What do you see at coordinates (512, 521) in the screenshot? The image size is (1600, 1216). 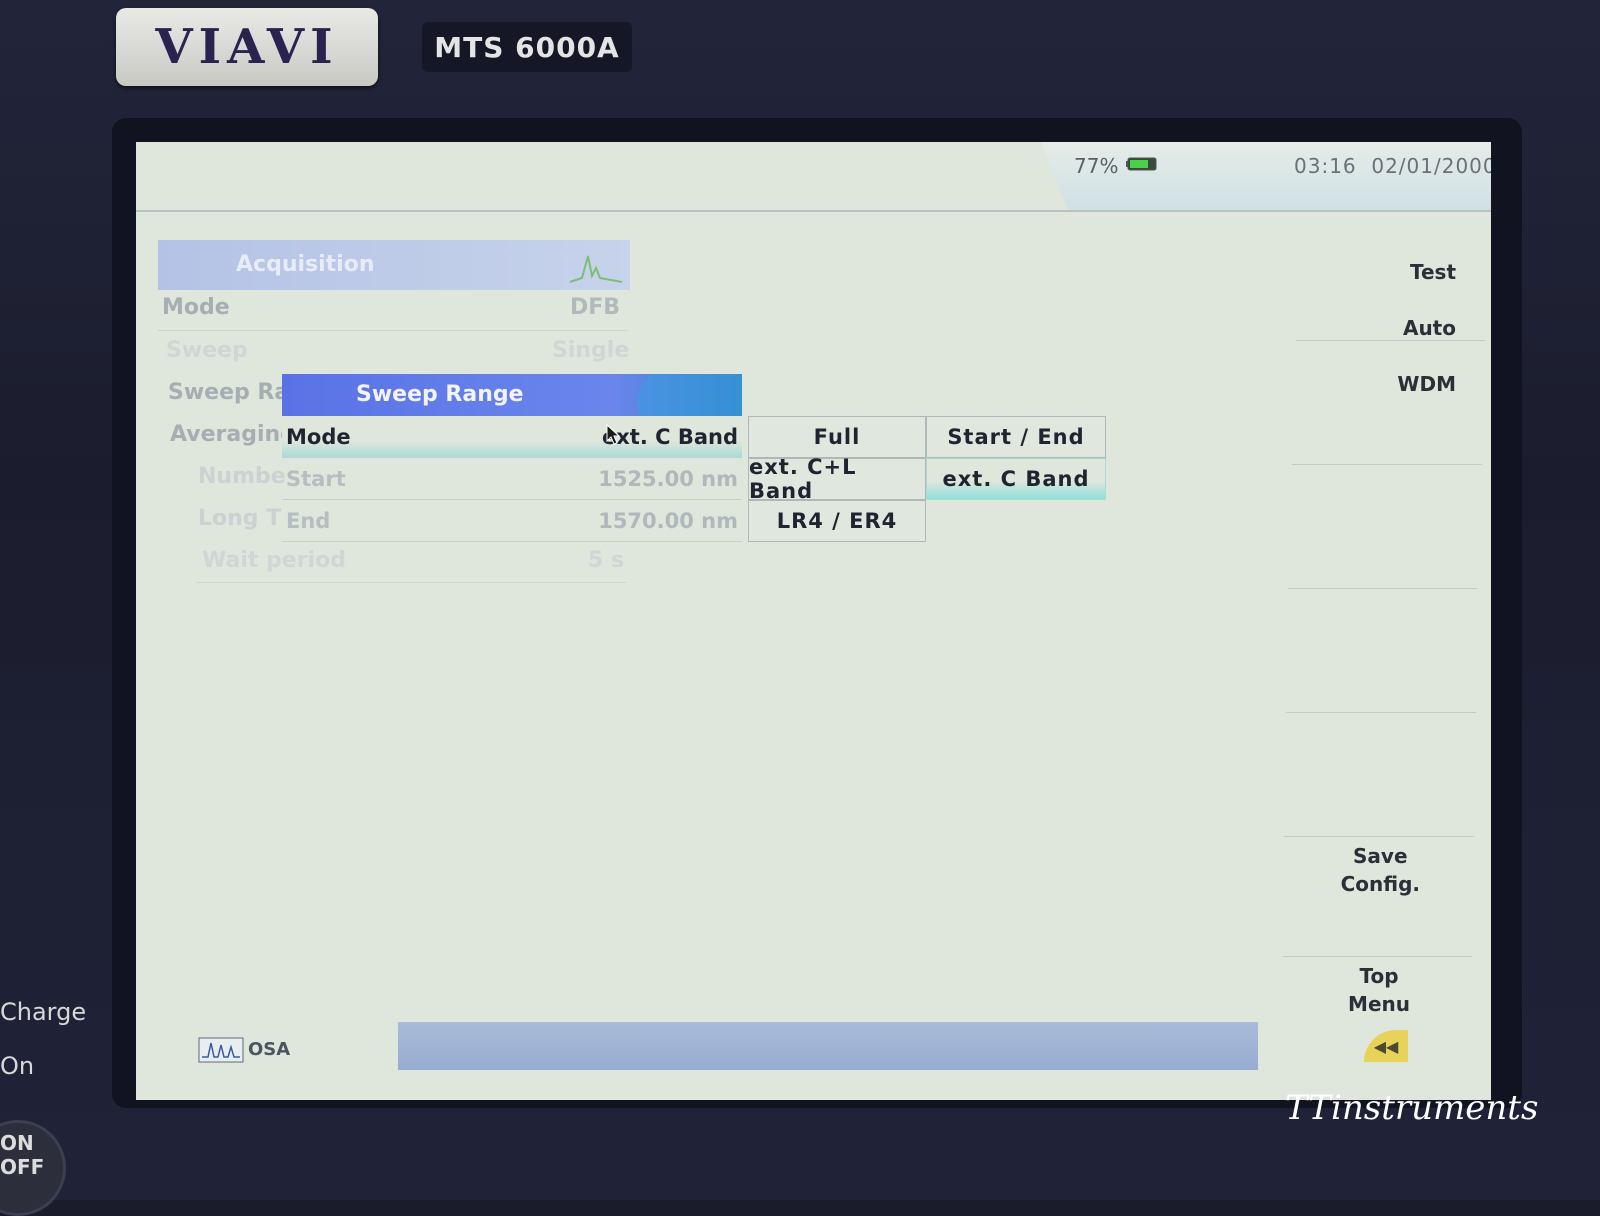 I see `sweep-range-end-row: End 1570.00 nm` at bounding box center [512, 521].